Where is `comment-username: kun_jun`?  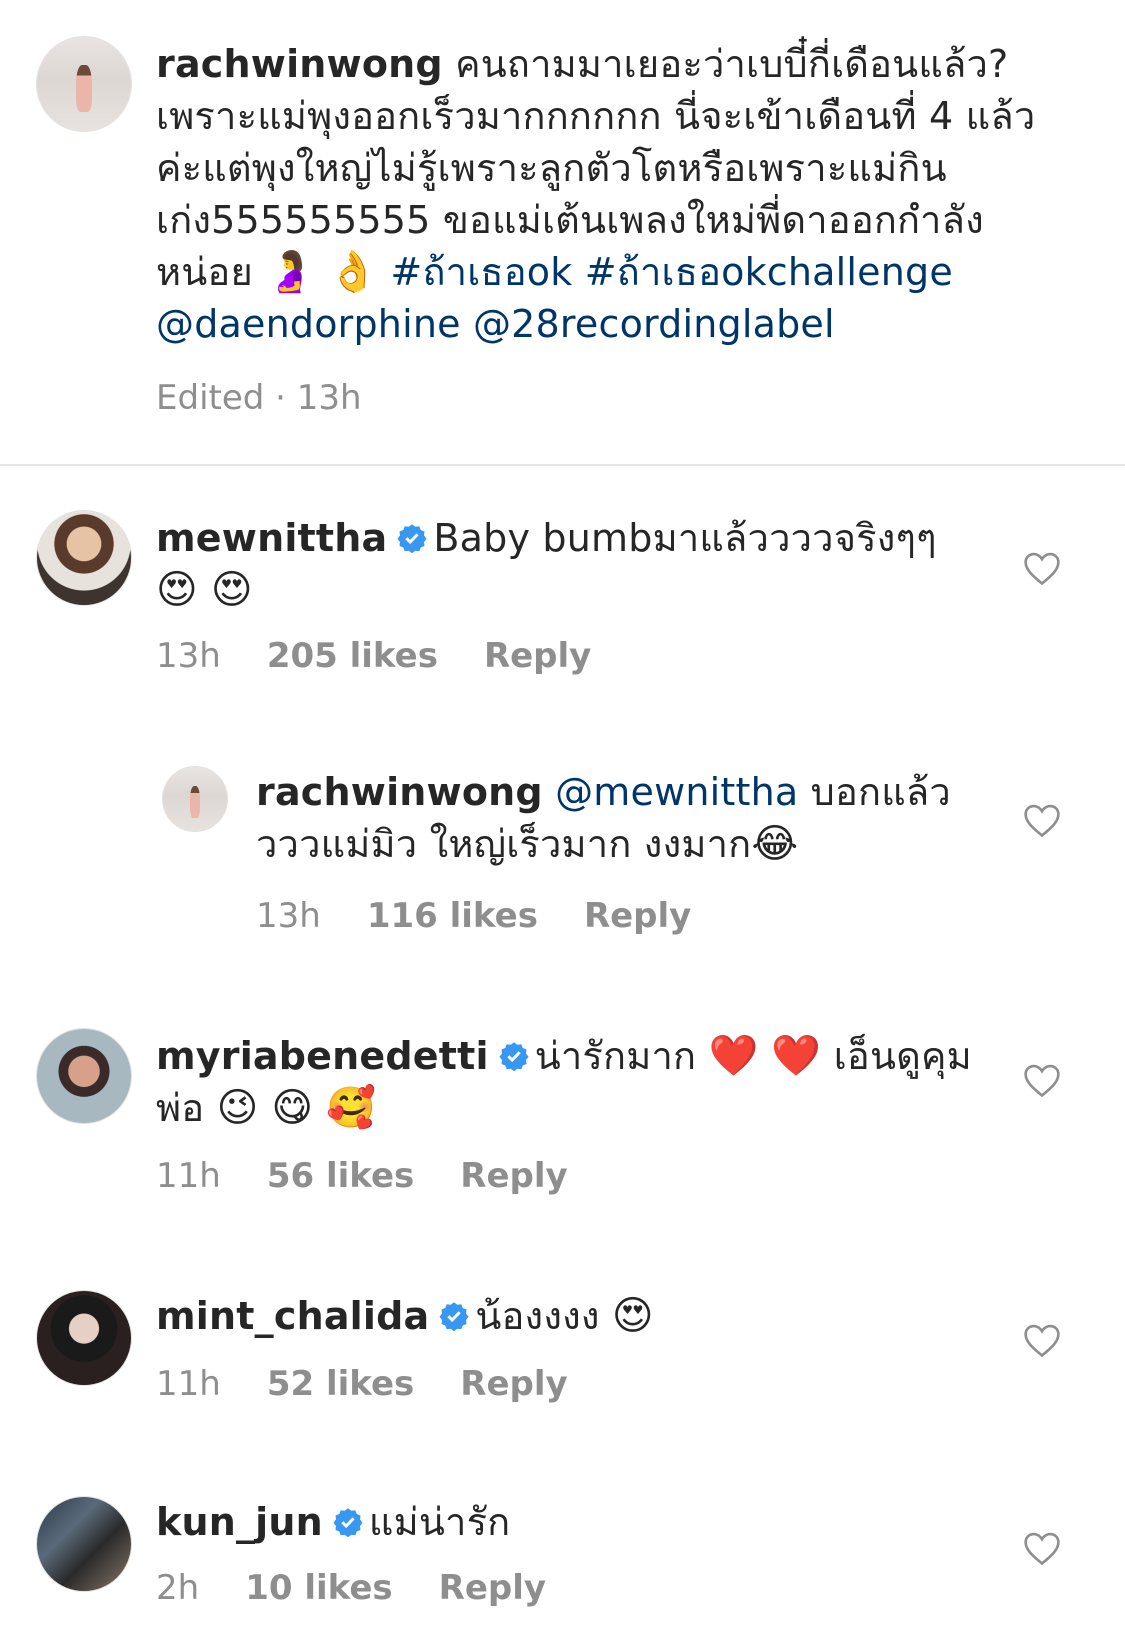 comment-username: kun_jun is located at coordinates (239, 1522).